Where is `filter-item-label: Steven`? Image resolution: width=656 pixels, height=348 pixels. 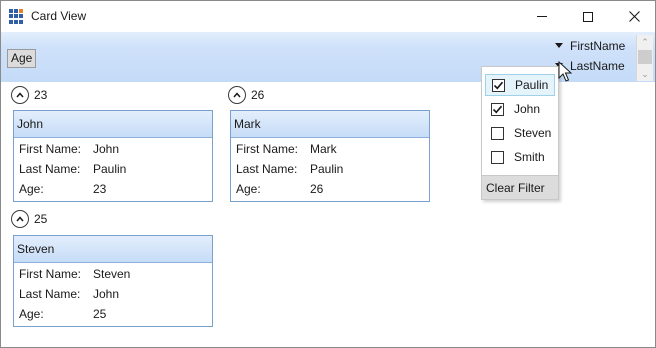 filter-item-label: Steven is located at coordinates (533, 133).